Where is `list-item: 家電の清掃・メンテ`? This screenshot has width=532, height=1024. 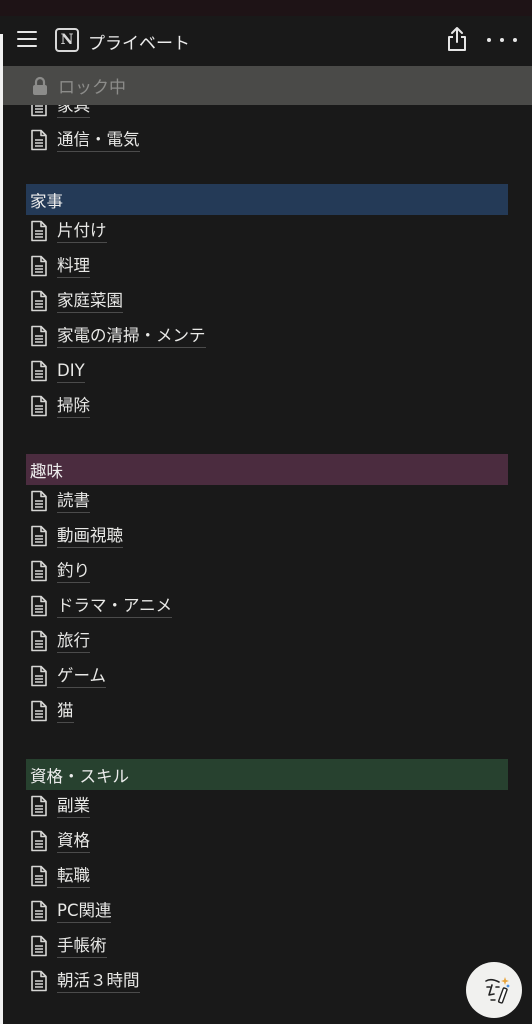
list-item: 家電の清掃・メンテ is located at coordinates (118, 336).